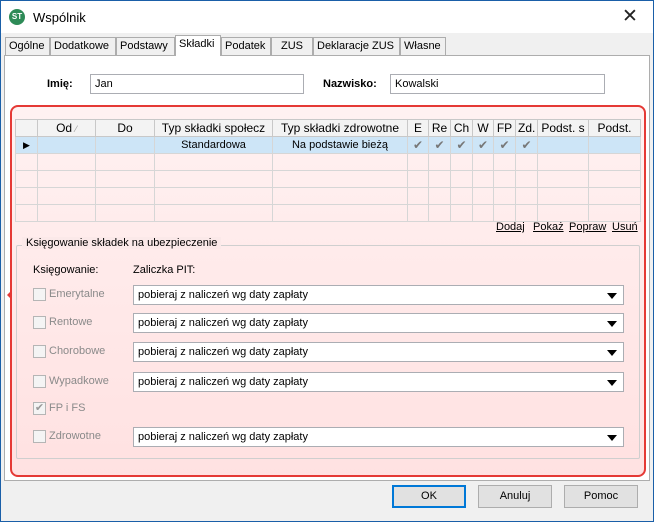 The height and width of the screenshot is (522, 654). I want to click on row-indicator-header, so click(26, 128).